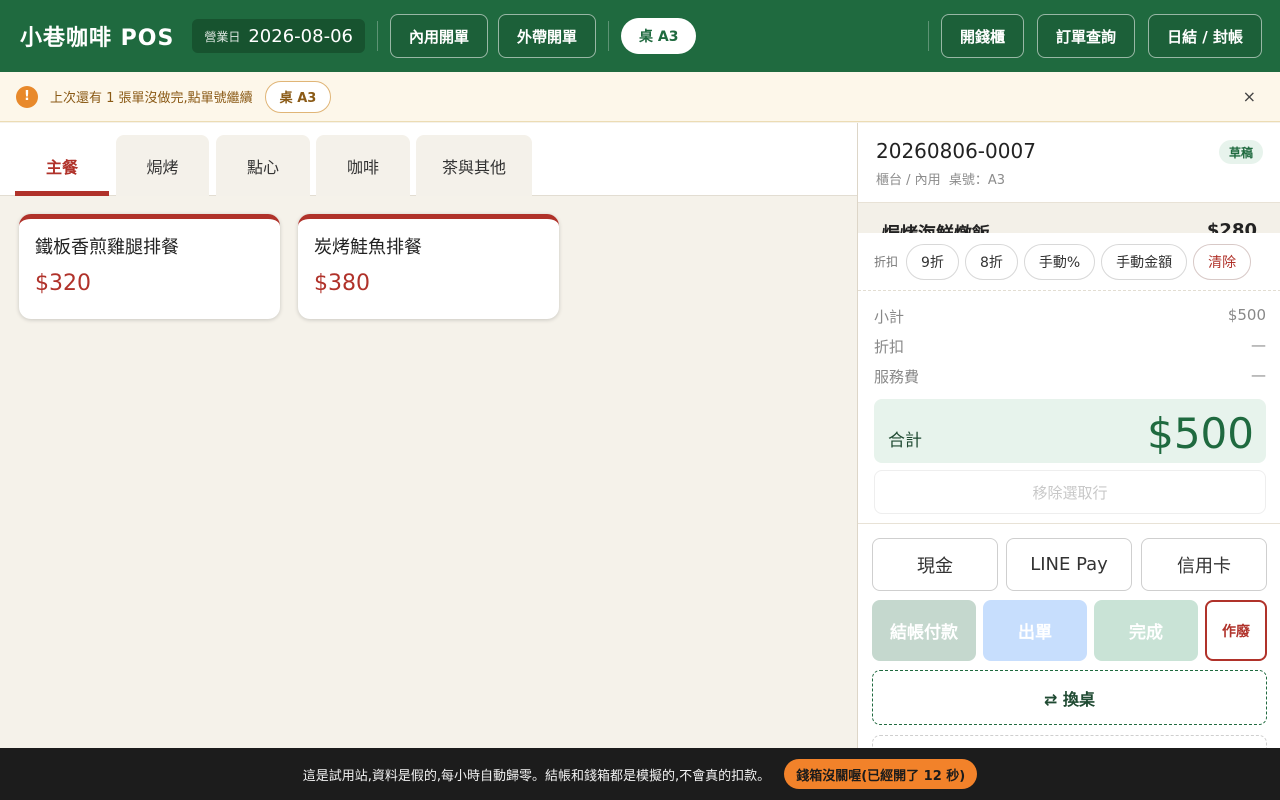 This screenshot has width=1280, height=800. Describe the element at coordinates (659, 36) in the screenshot. I see `current-table-pill: 桌 A3` at that location.